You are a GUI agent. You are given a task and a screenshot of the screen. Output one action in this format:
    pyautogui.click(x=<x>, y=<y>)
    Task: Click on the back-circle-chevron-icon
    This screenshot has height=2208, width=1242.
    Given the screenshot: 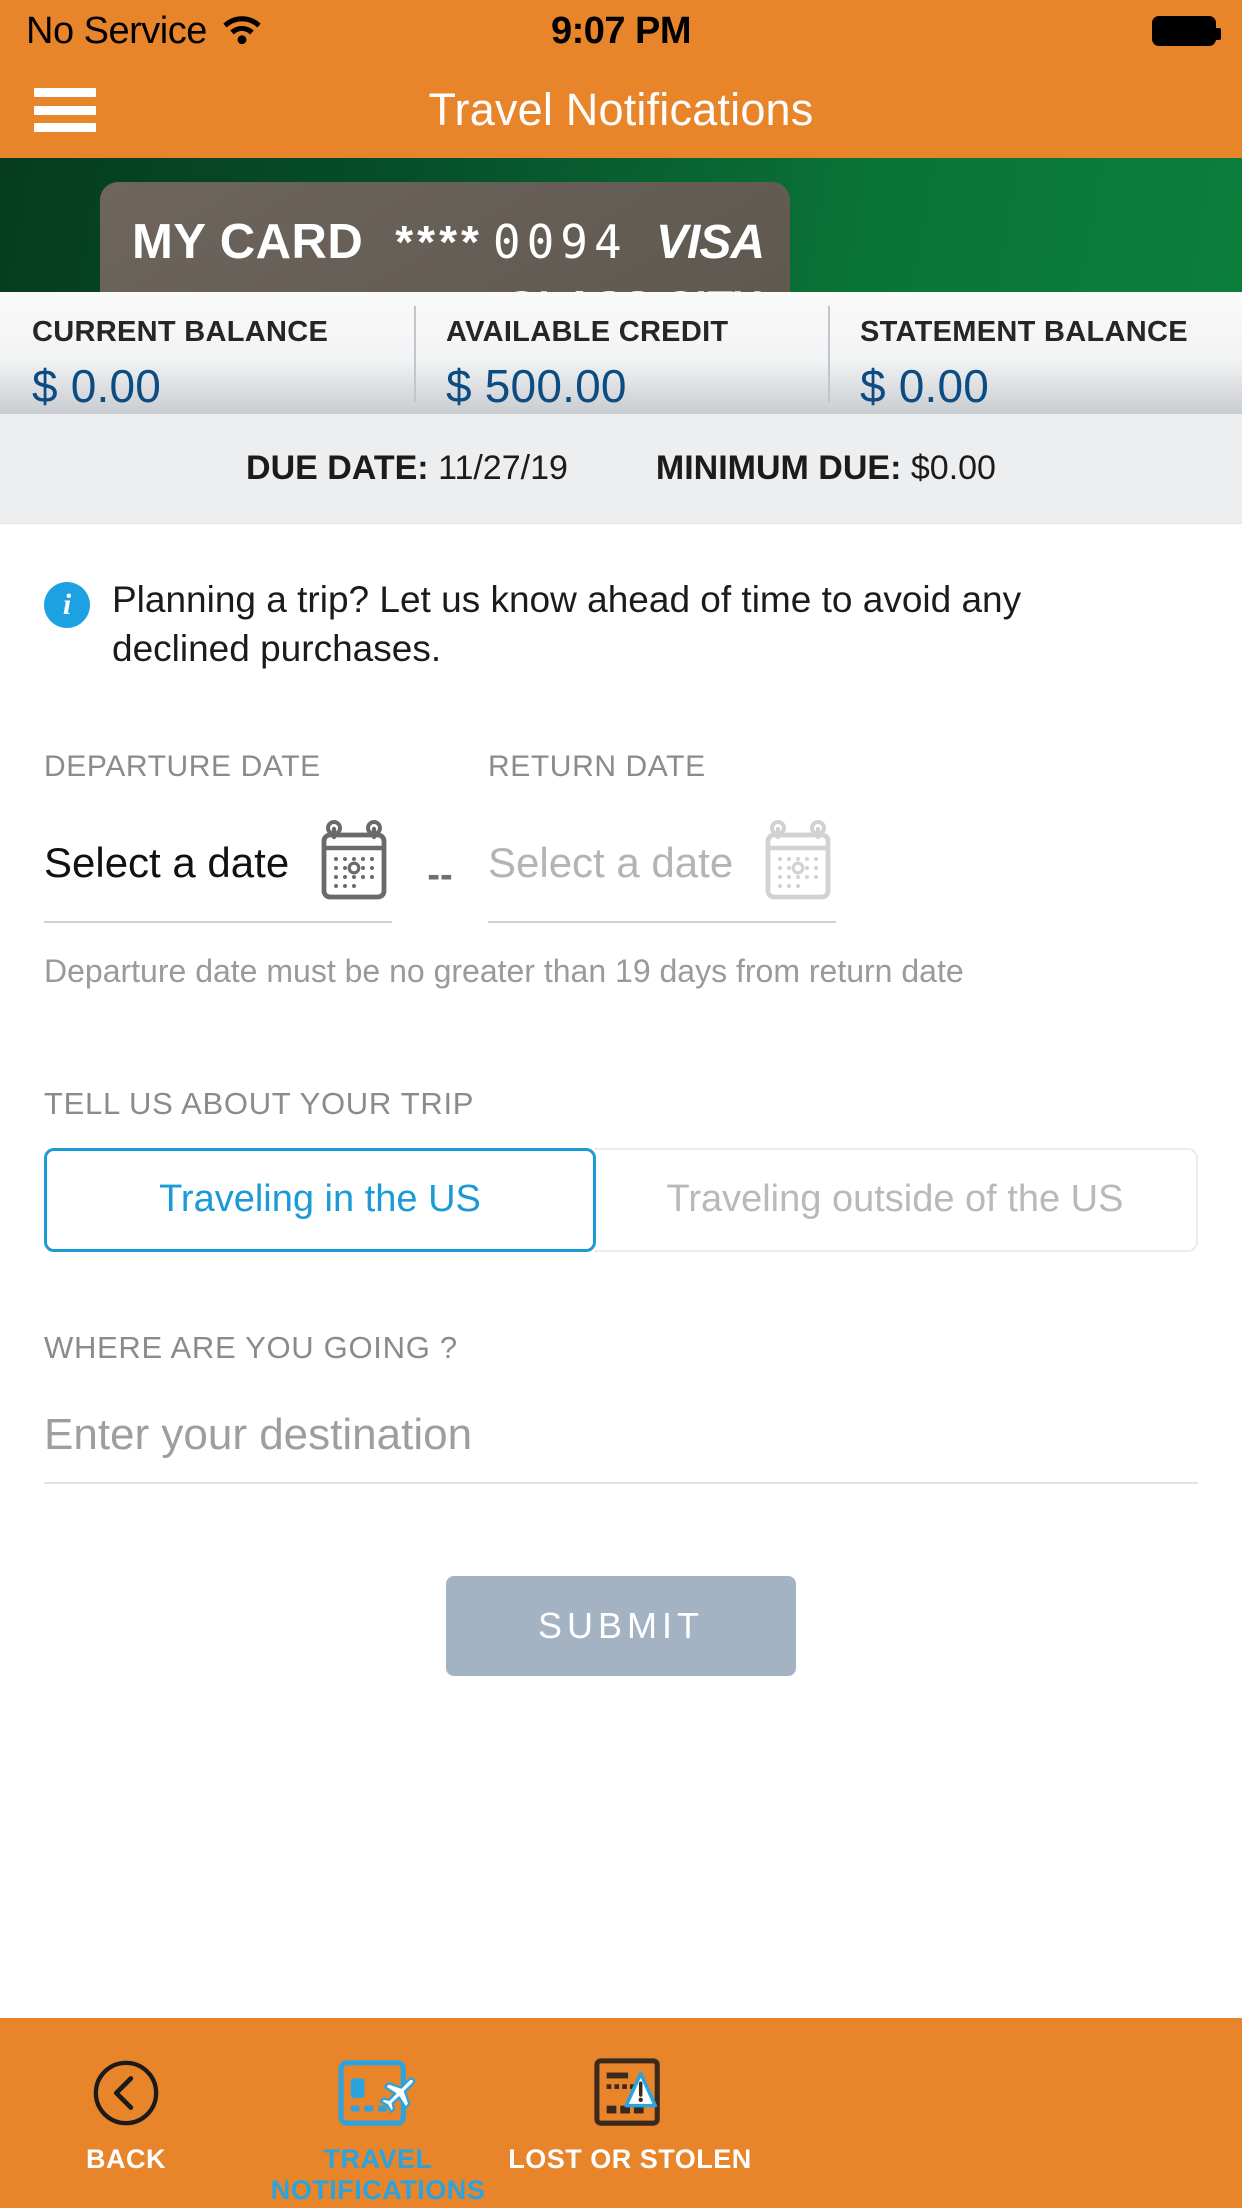 What is the action you would take?
    pyautogui.click(x=126, y=2093)
    